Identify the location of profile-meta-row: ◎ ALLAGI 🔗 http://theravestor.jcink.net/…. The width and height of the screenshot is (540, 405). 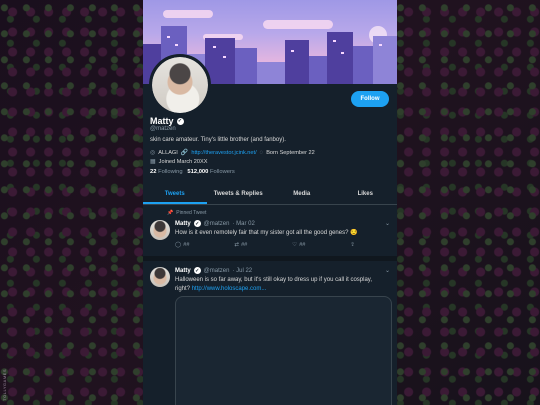
(232, 153).